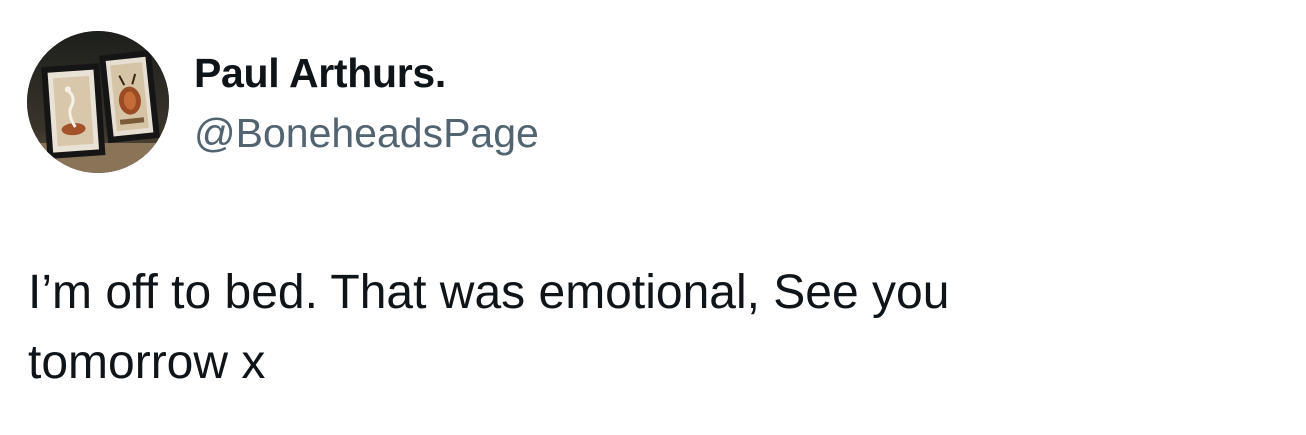 This screenshot has width=1306, height=435. Describe the element at coordinates (320, 73) in the screenshot. I see `display-name: Paul Arthurs.` at that location.